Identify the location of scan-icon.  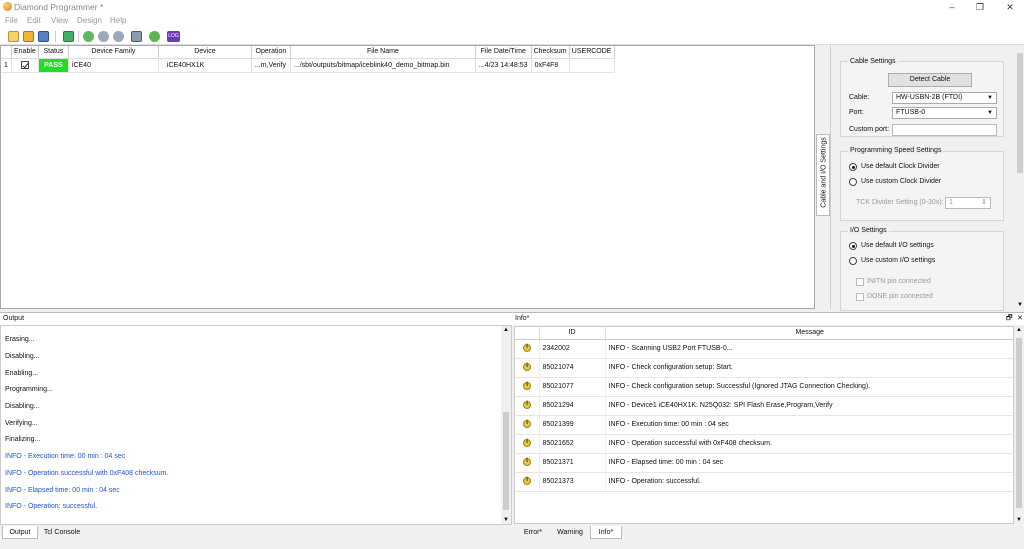
(68, 36).